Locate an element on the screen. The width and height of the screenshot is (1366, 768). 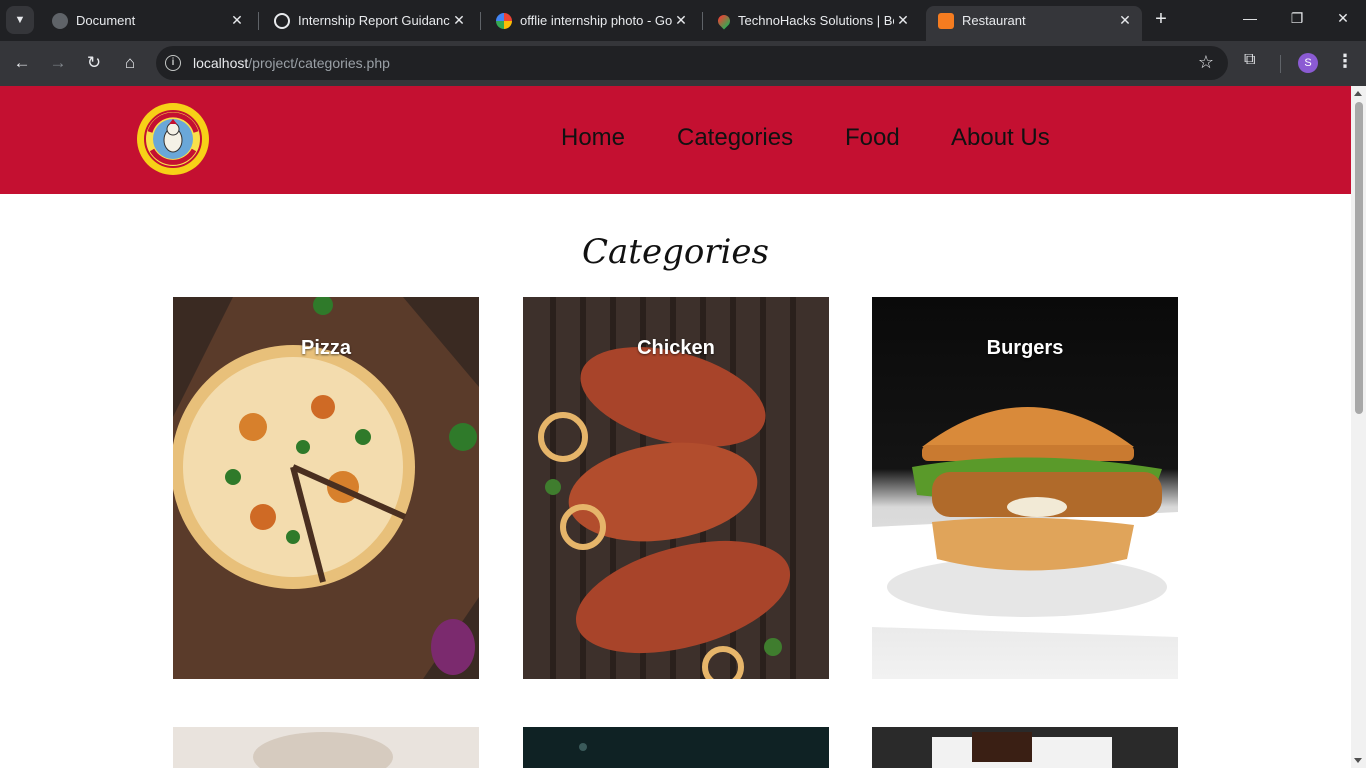
tab-internship-report: Internship Report Guidance ✕ is located at coordinates (369, 20).